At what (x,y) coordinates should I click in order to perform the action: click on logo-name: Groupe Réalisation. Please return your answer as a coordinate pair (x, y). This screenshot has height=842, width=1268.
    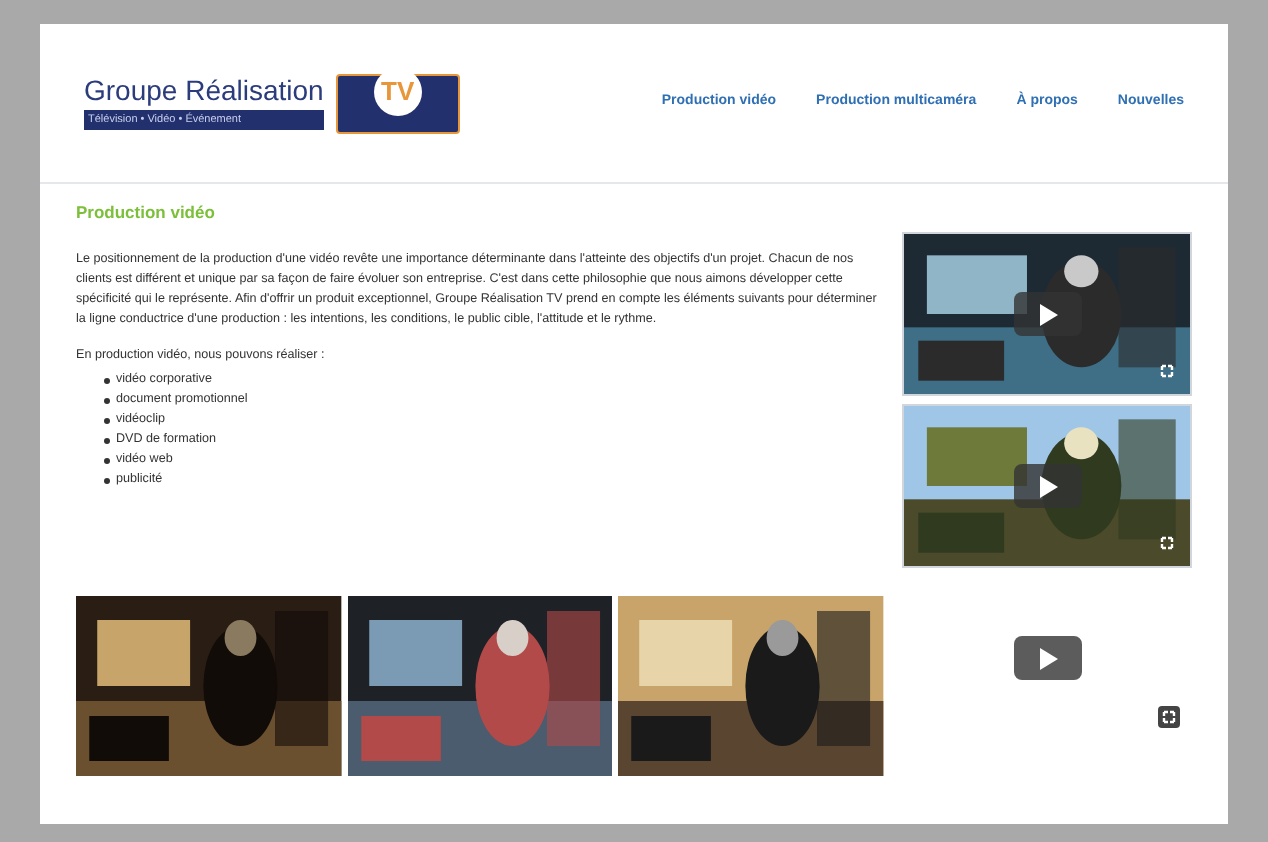
    Looking at the image, I should click on (204, 89).